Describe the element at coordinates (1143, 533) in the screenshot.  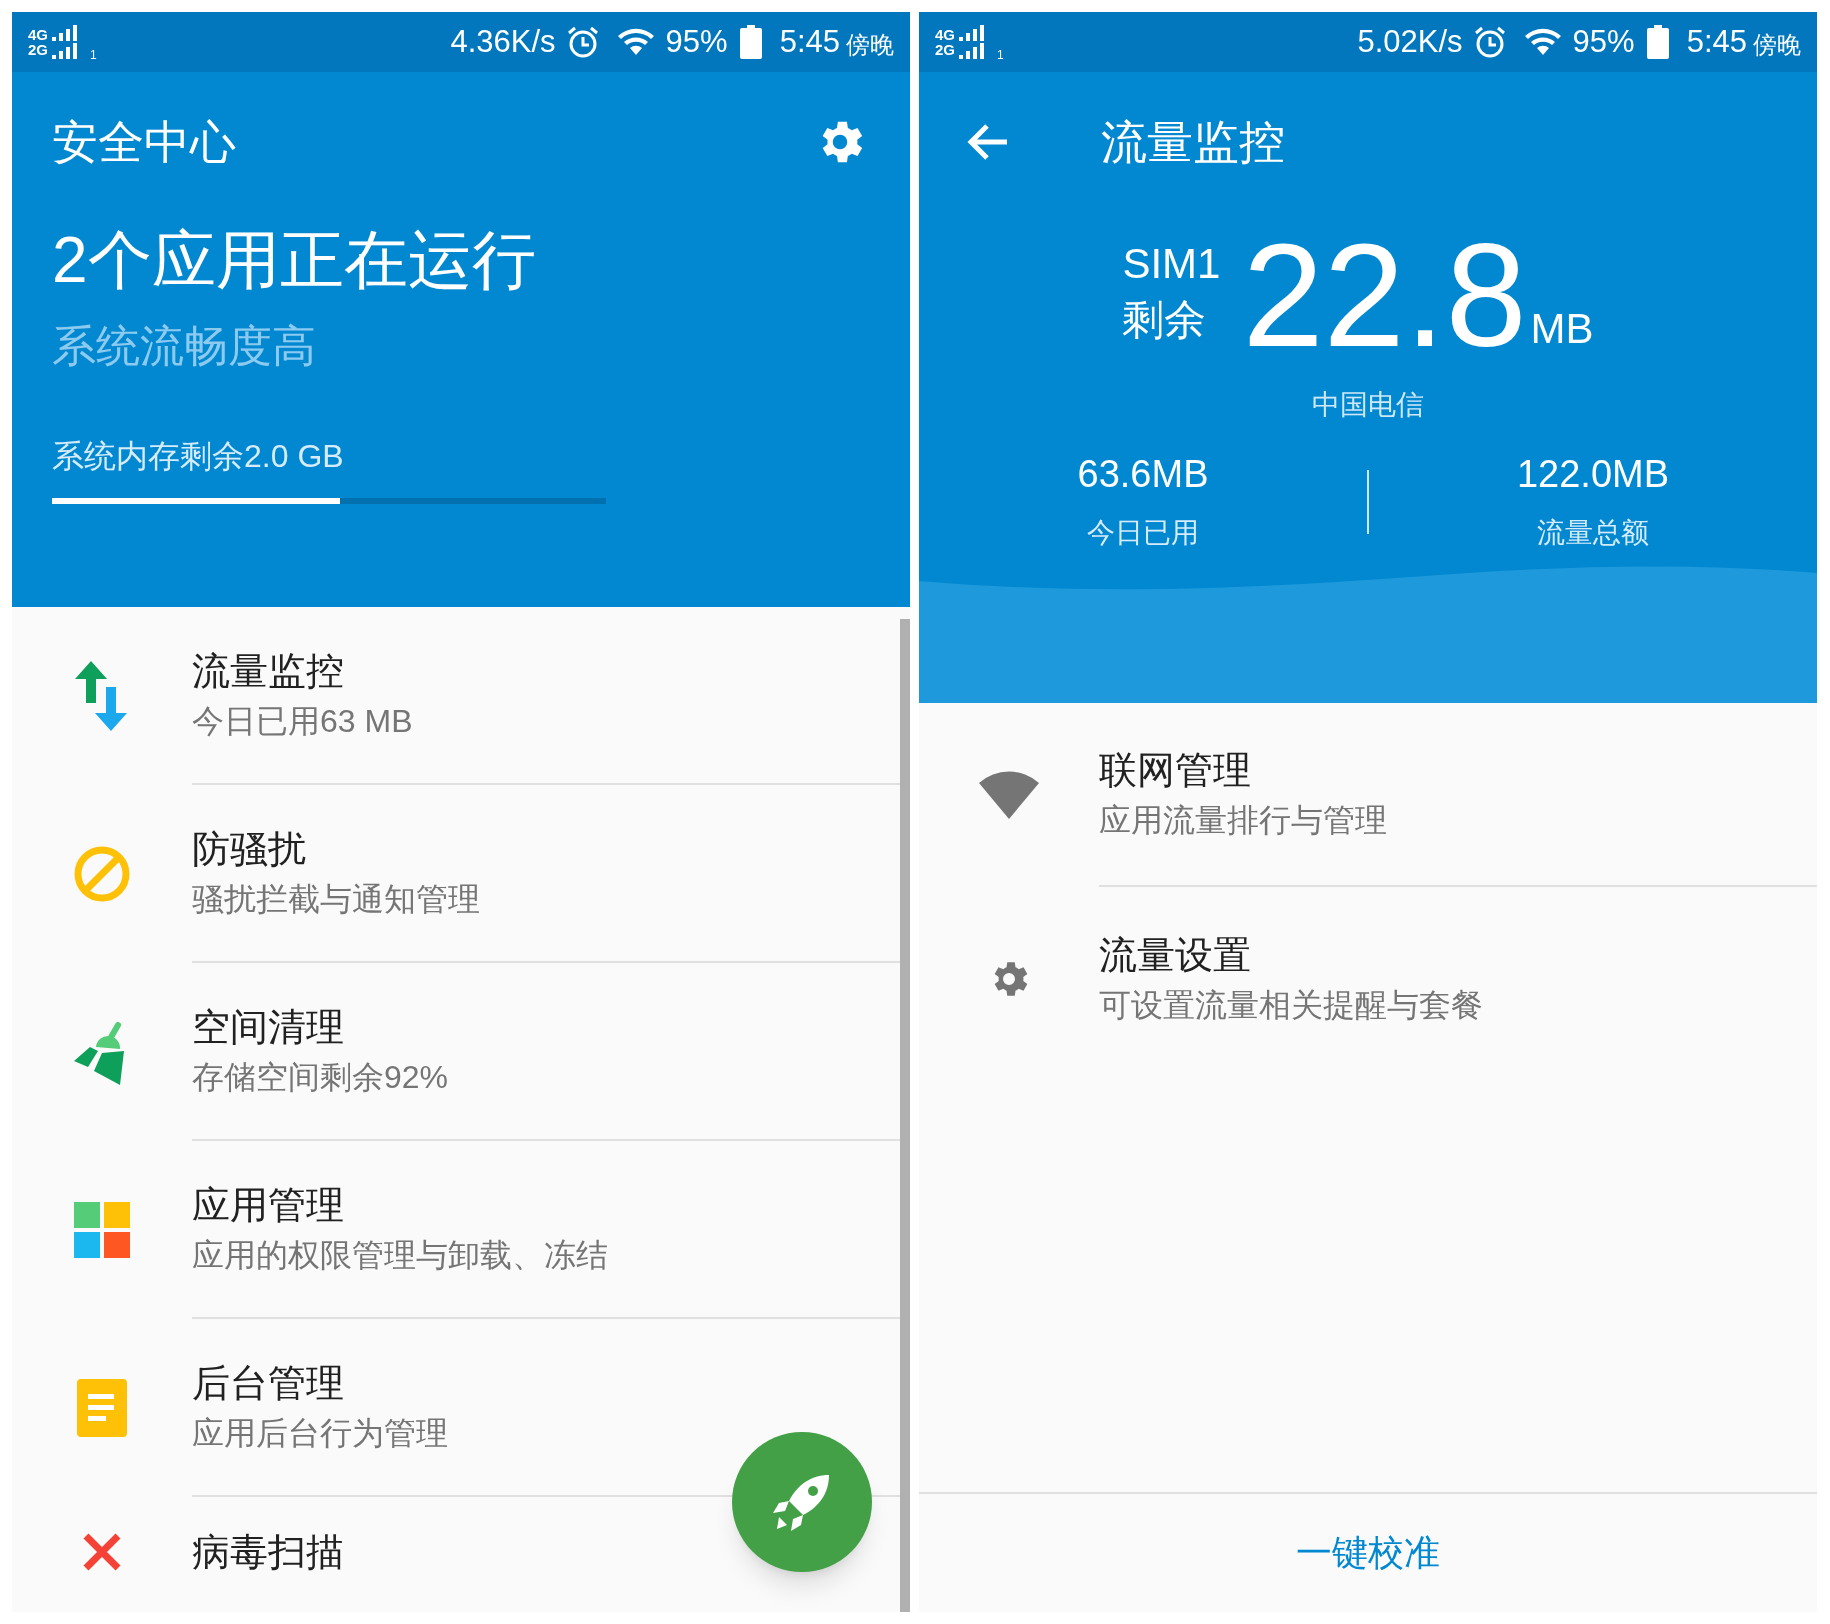
I see `stat-label: 今日已用` at that location.